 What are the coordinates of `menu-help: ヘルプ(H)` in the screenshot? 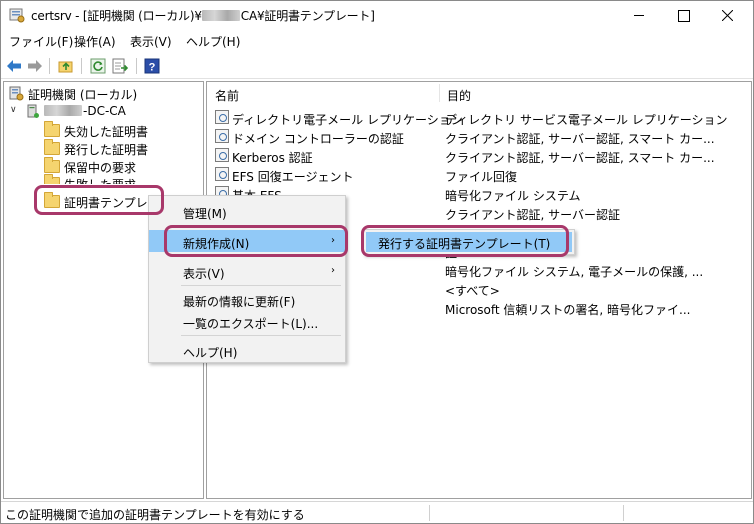 It's located at (213, 41).